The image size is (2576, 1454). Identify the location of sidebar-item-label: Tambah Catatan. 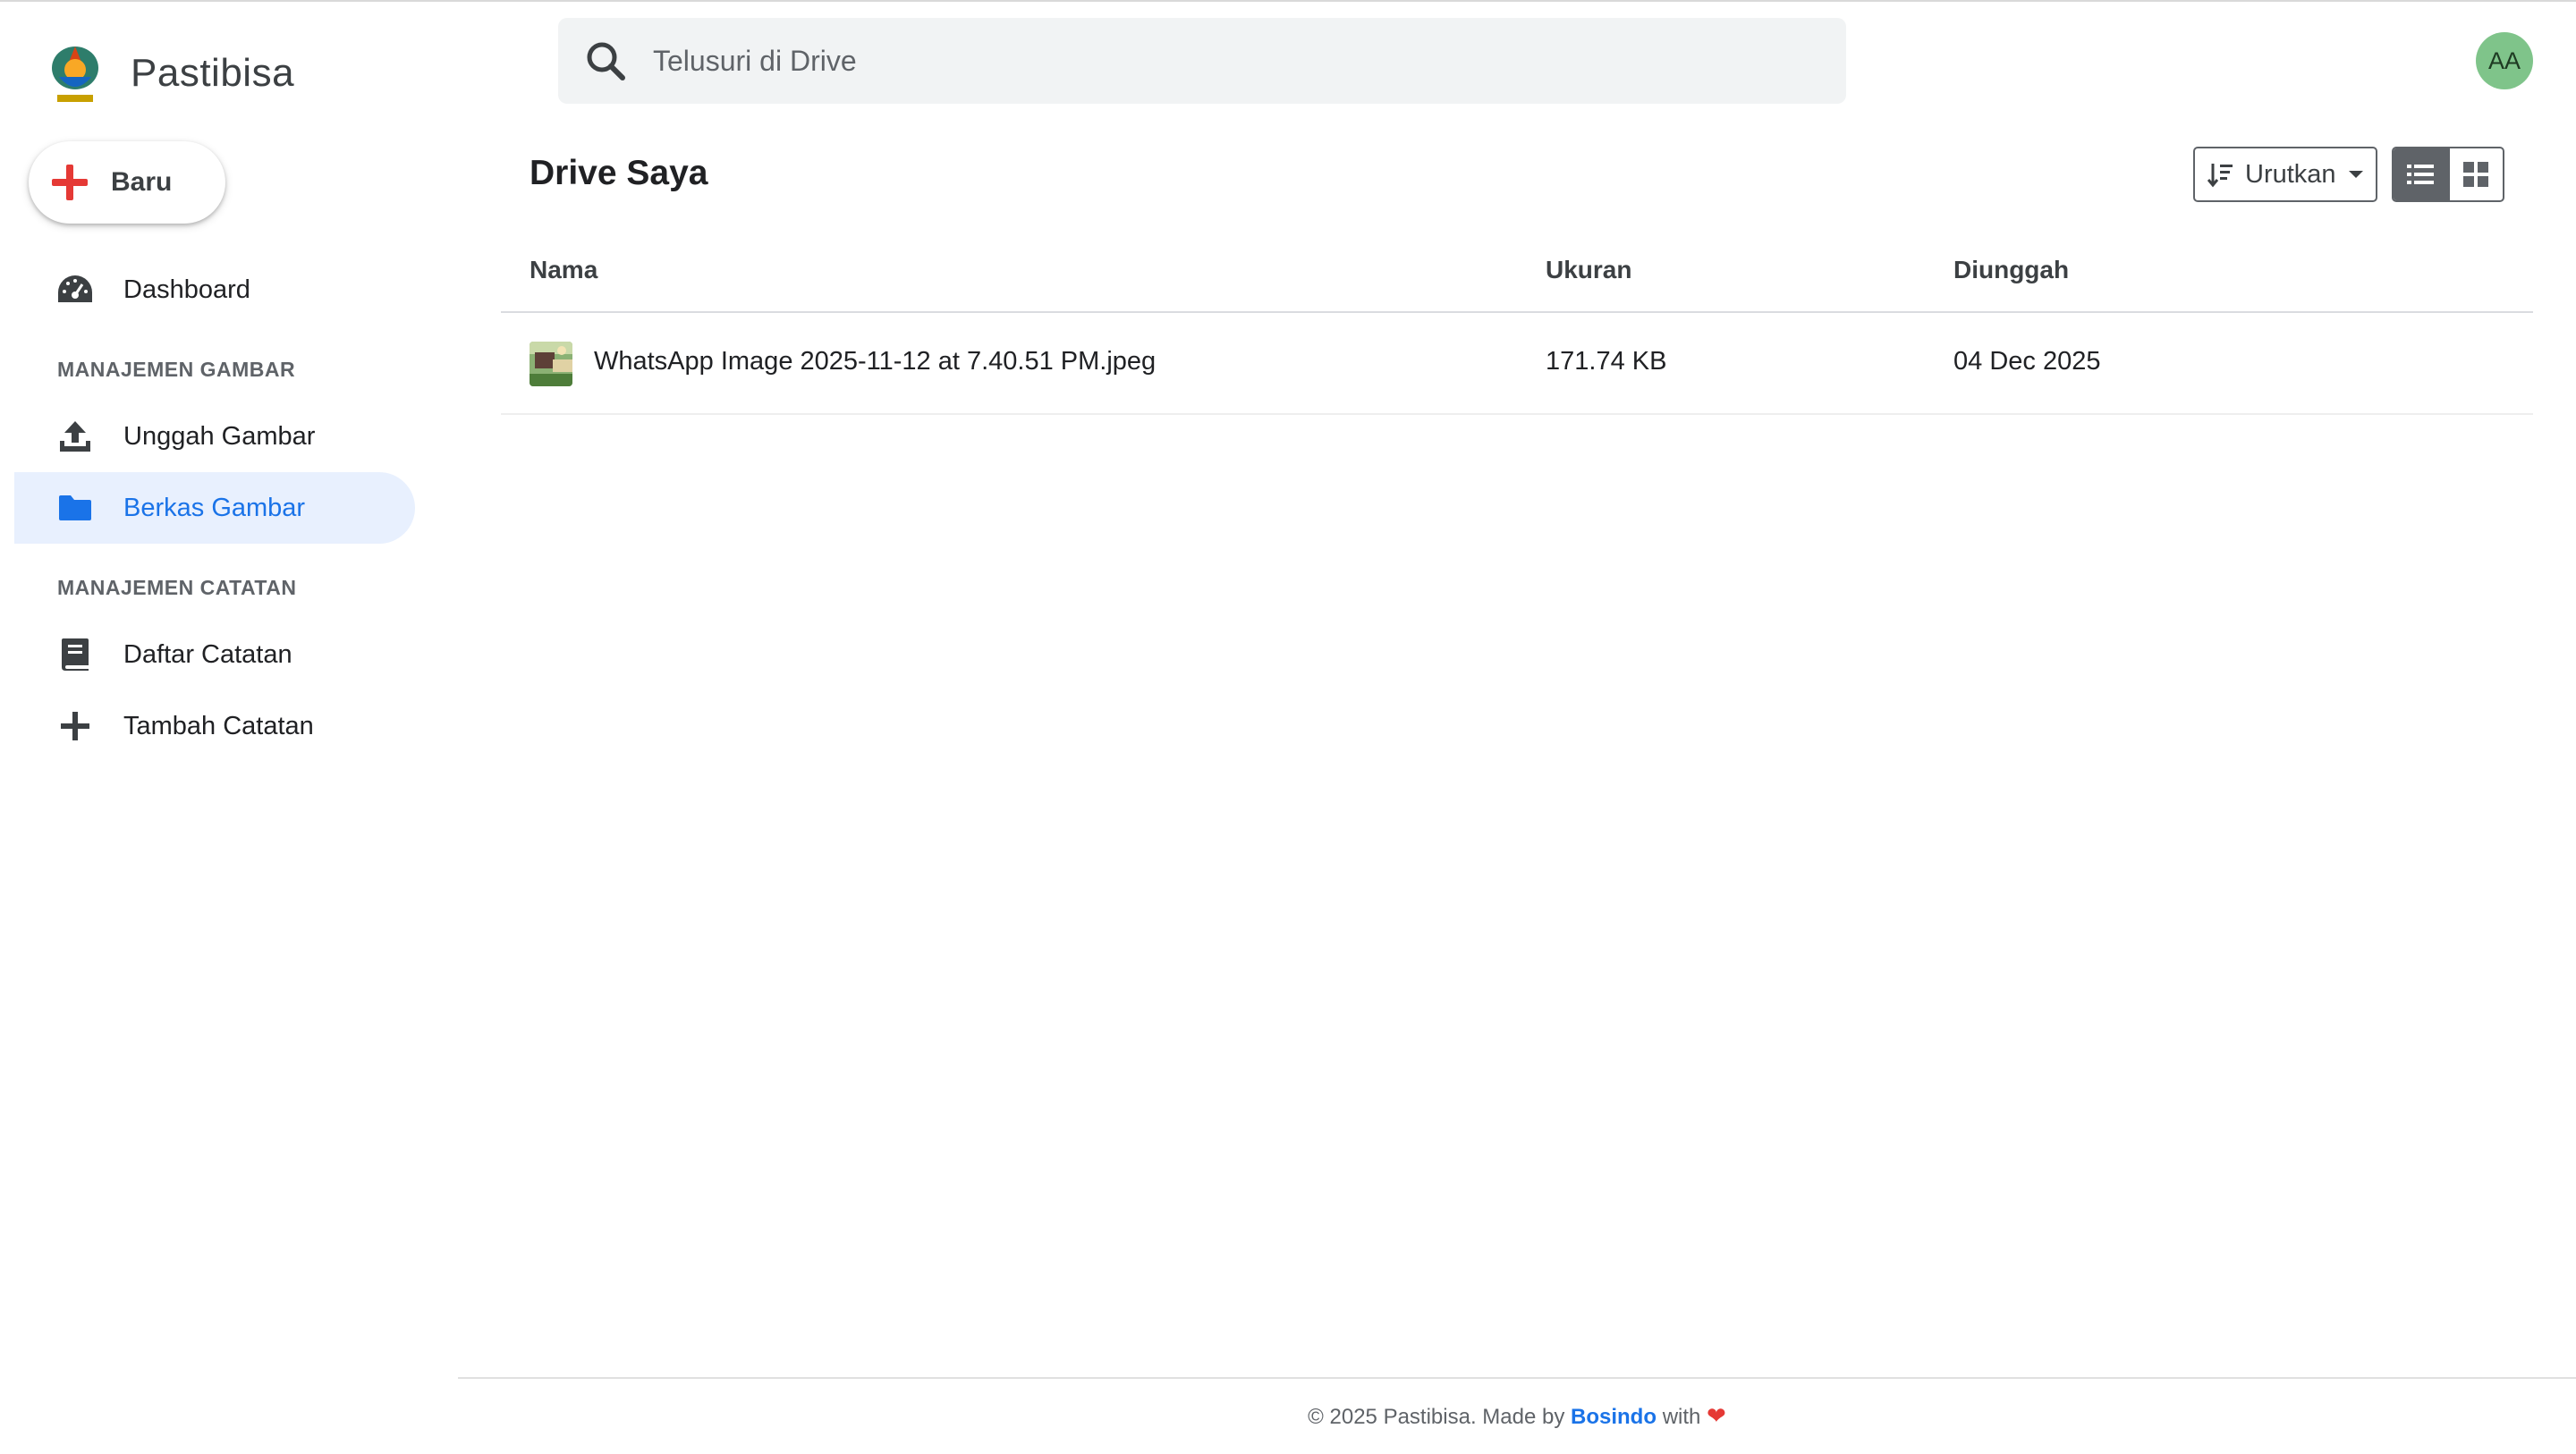
(218, 725).